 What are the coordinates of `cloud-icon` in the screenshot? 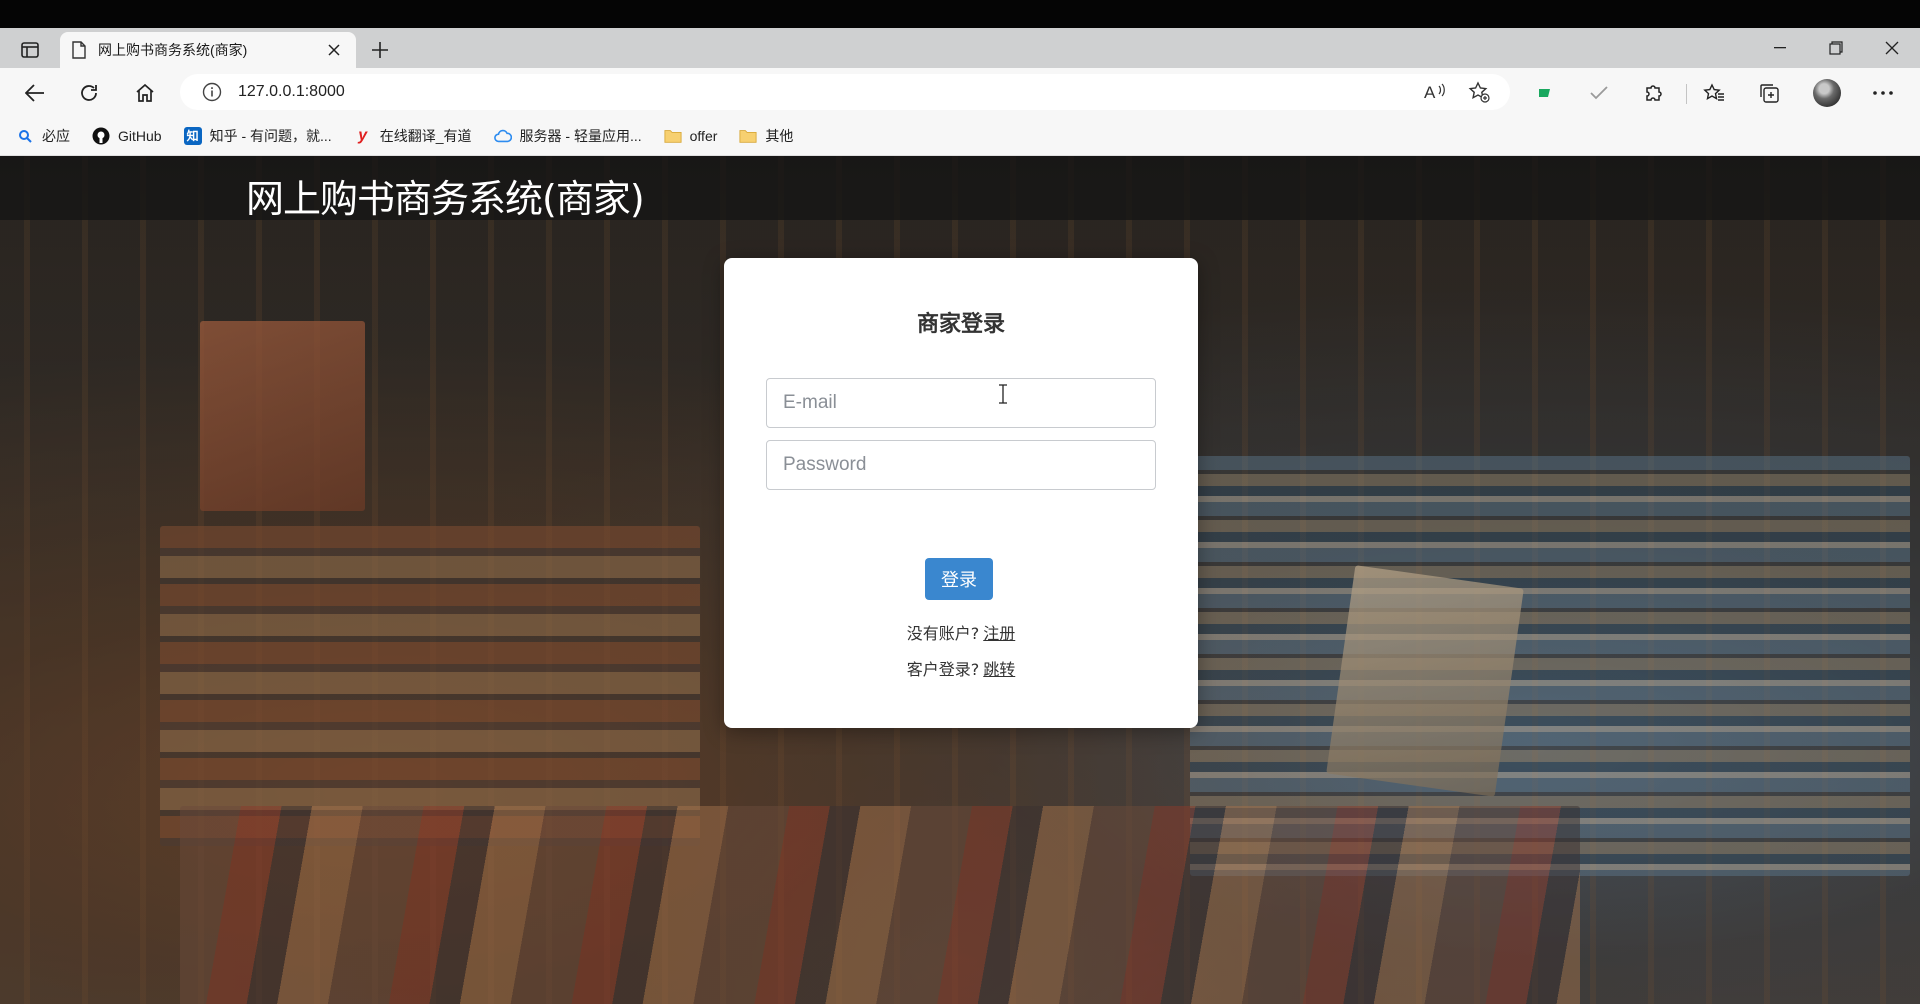 It's located at (502, 136).